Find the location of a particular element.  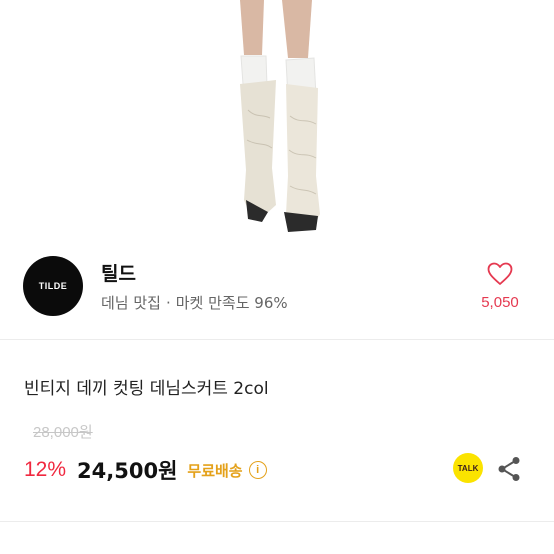

talk-label: TALK is located at coordinates (468, 468).